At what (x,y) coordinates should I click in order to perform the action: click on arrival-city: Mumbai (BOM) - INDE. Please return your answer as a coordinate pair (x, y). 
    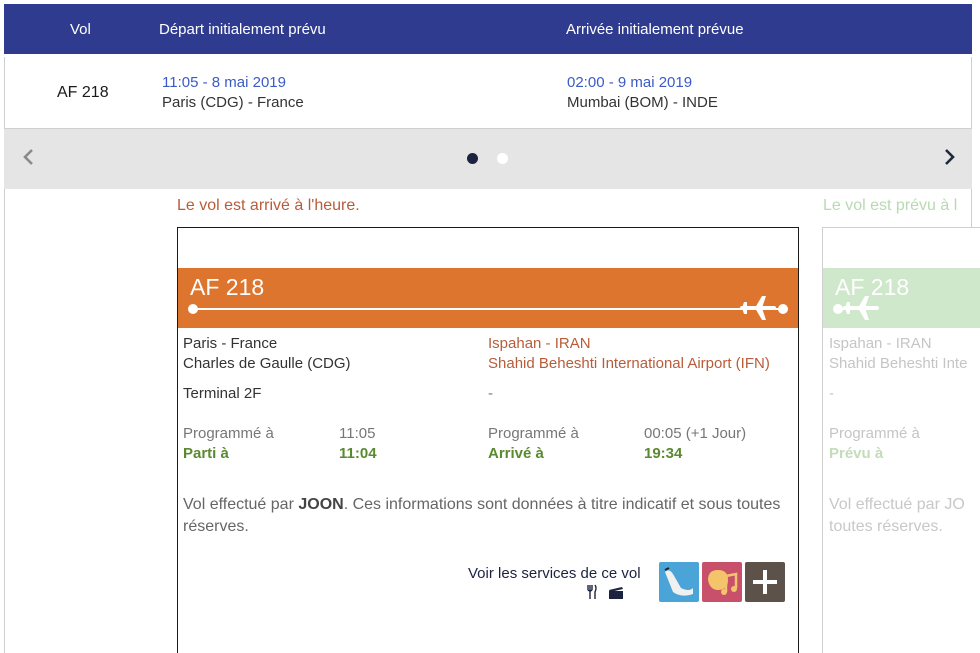
    Looking at the image, I should click on (642, 102).